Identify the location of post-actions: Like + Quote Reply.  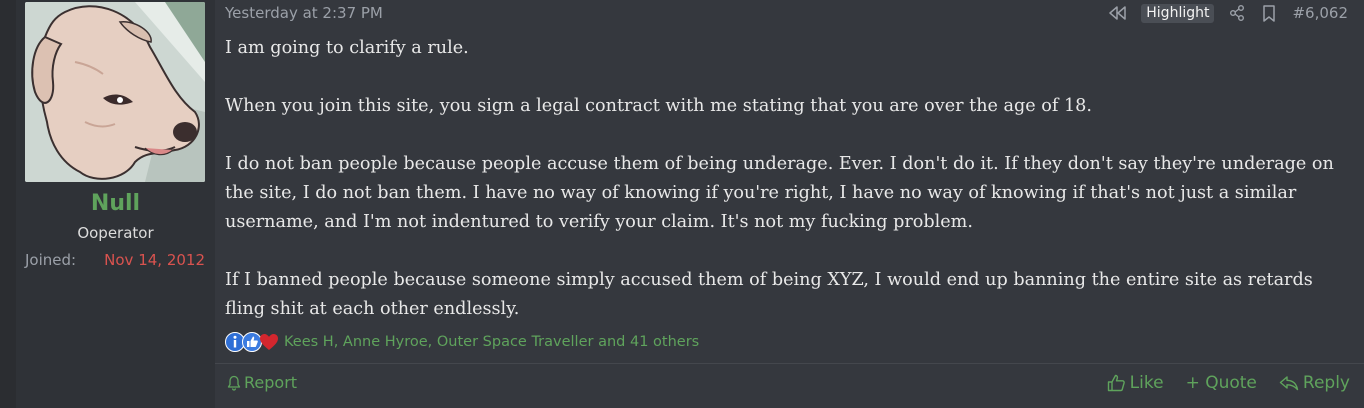
(1228, 383).